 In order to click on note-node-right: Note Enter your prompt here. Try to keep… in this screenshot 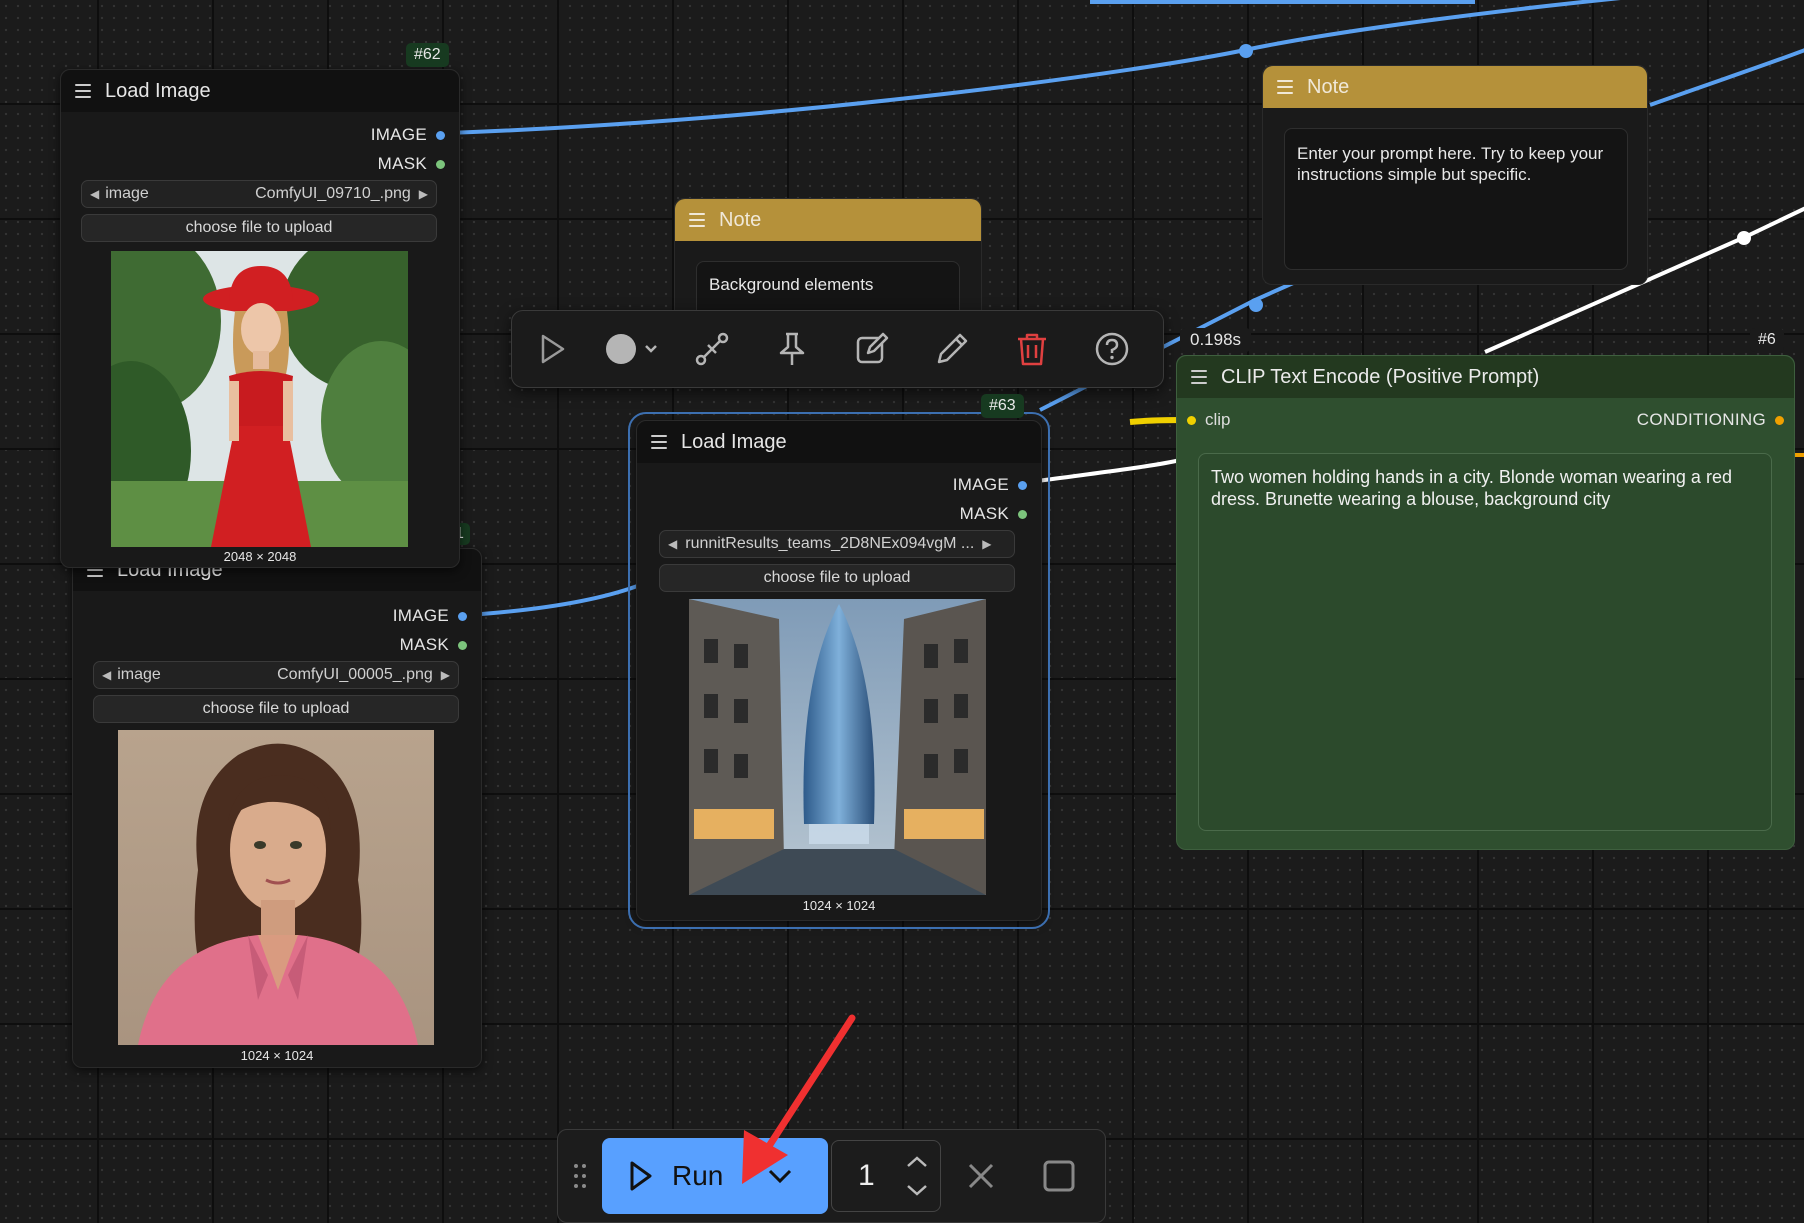, I will do `click(1455, 175)`.